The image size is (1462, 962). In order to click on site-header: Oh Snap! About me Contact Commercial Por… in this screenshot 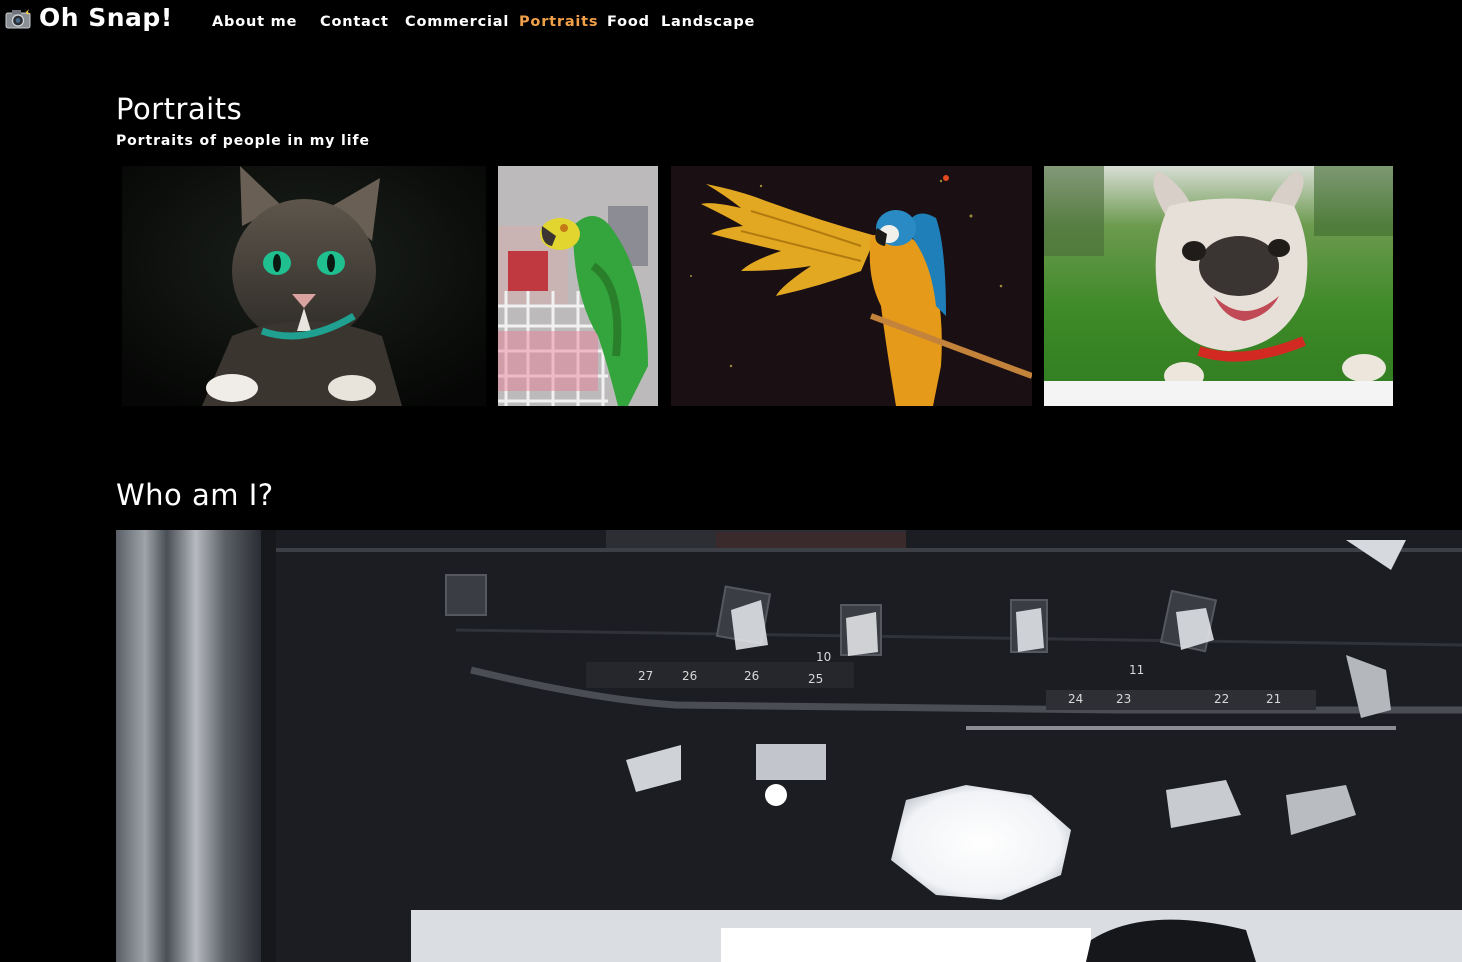, I will do `click(731, 24)`.